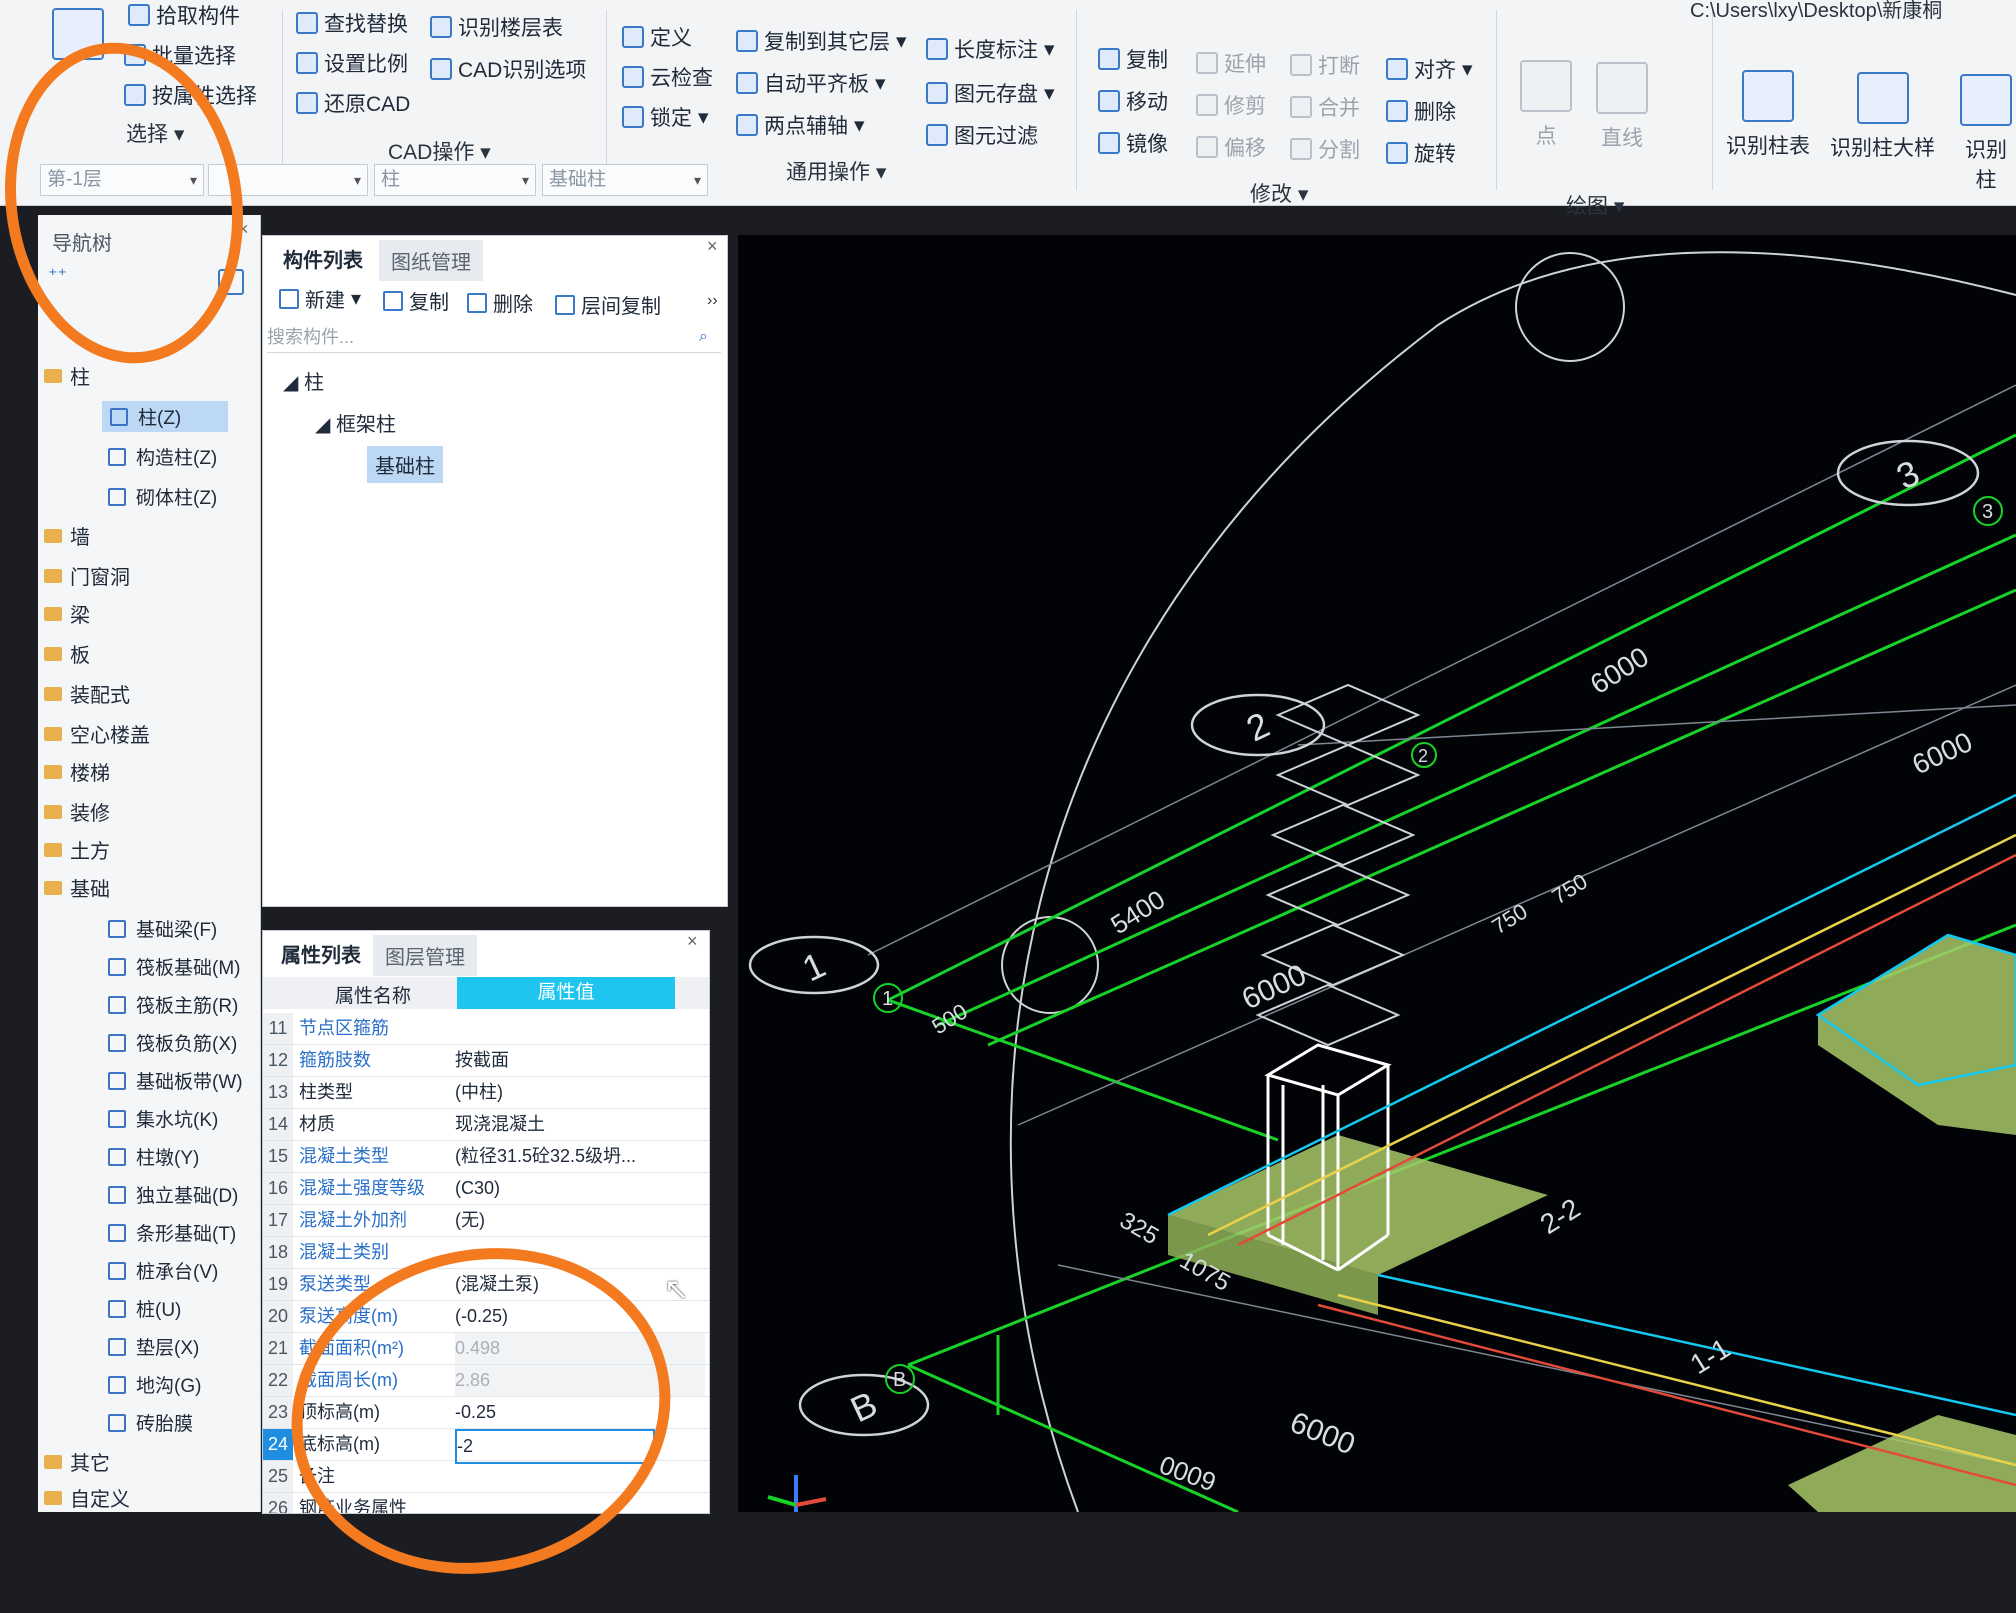  What do you see at coordinates (87, 575) in the screenshot?
I see `nav-category-openings: 门窗洞` at bounding box center [87, 575].